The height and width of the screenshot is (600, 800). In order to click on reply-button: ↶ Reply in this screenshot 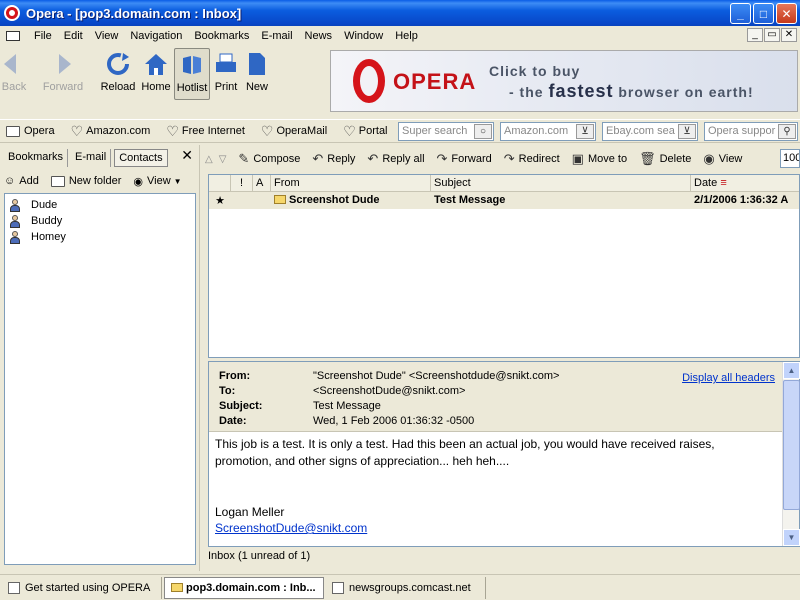, I will do `click(333, 159)`.